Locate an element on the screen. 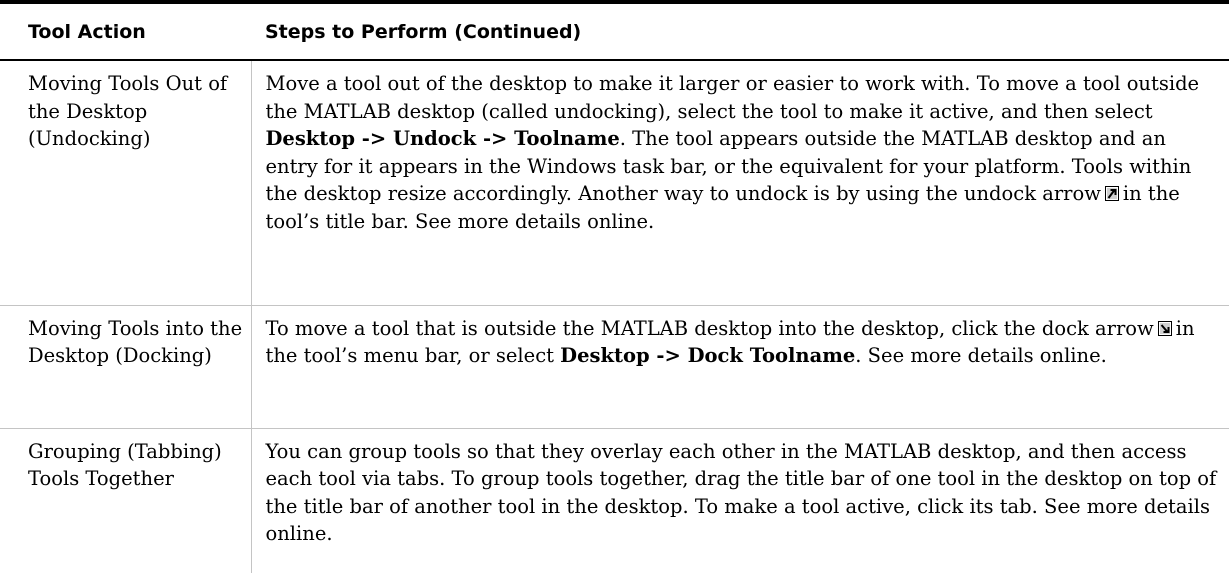 The height and width of the screenshot is (573, 1229). dock-arrow-icon is located at coordinates (1164, 328).